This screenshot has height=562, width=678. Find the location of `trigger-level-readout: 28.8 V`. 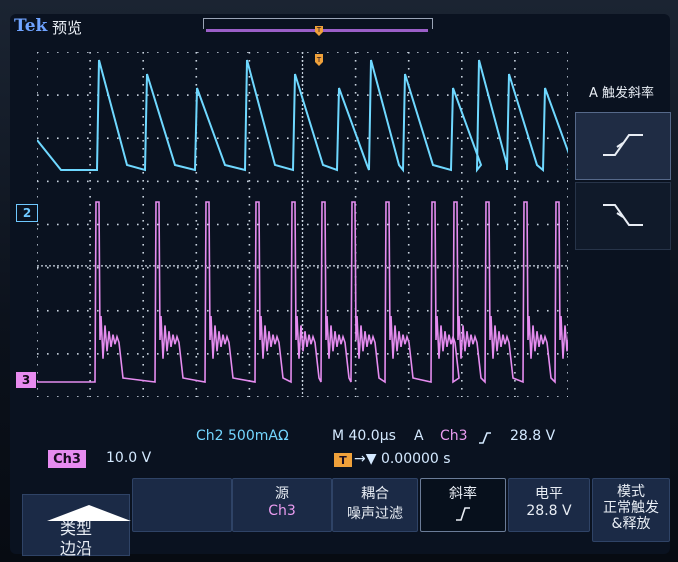

trigger-level-readout: 28.8 V is located at coordinates (533, 436).